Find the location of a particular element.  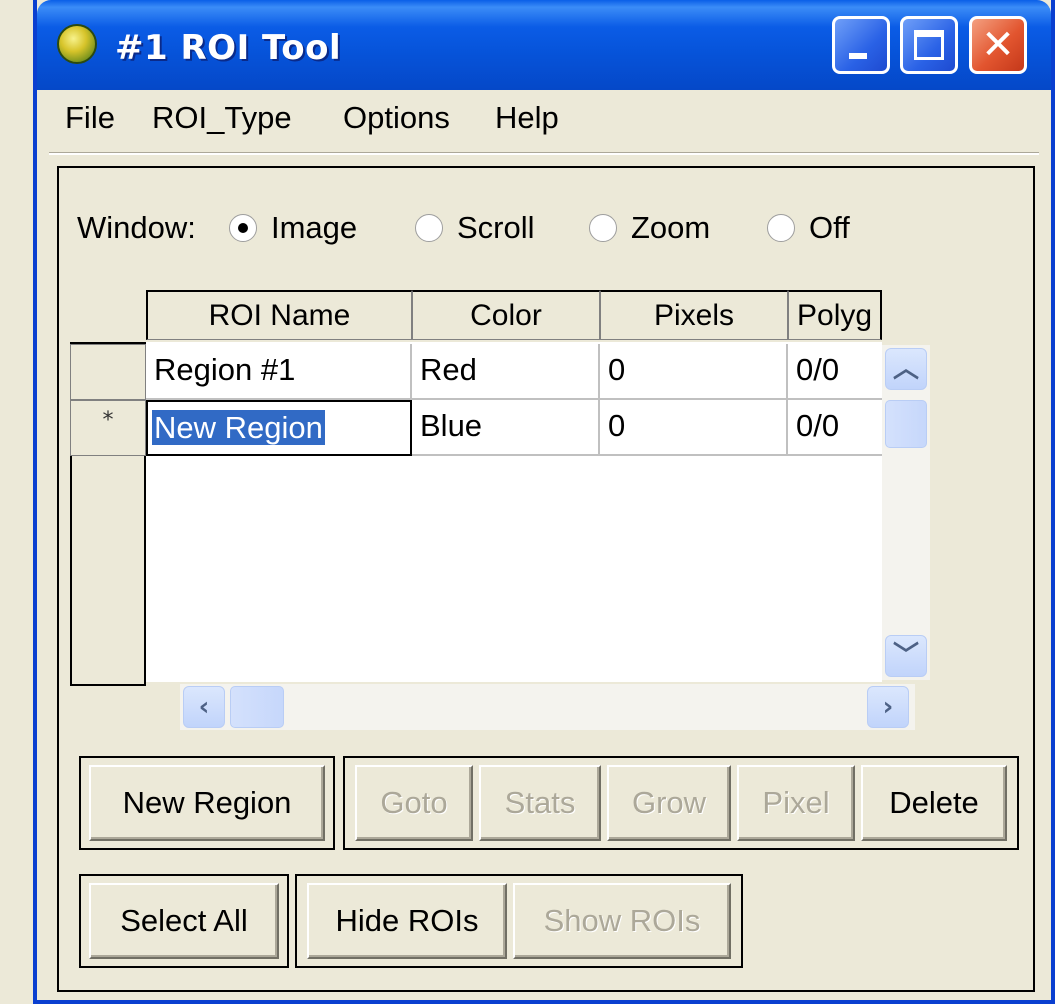

radio-off-label: Off is located at coordinates (829, 228).